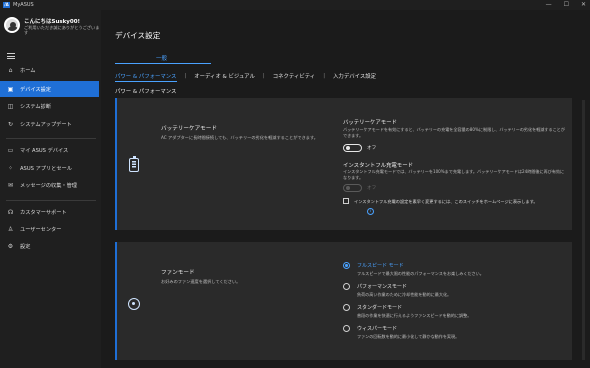 The image size is (590, 368). What do you see at coordinates (377, 328) in the screenshot?
I see `fan-option-label: ウィスパーモード` at bounding box center [377, 328].